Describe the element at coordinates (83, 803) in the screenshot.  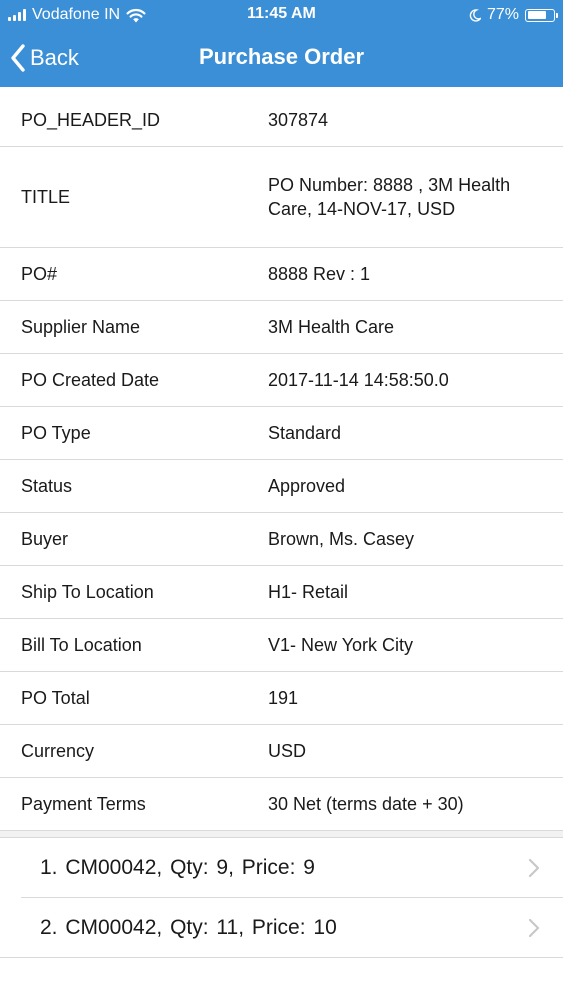
I see `detail-label: Payment Terms` at that location.